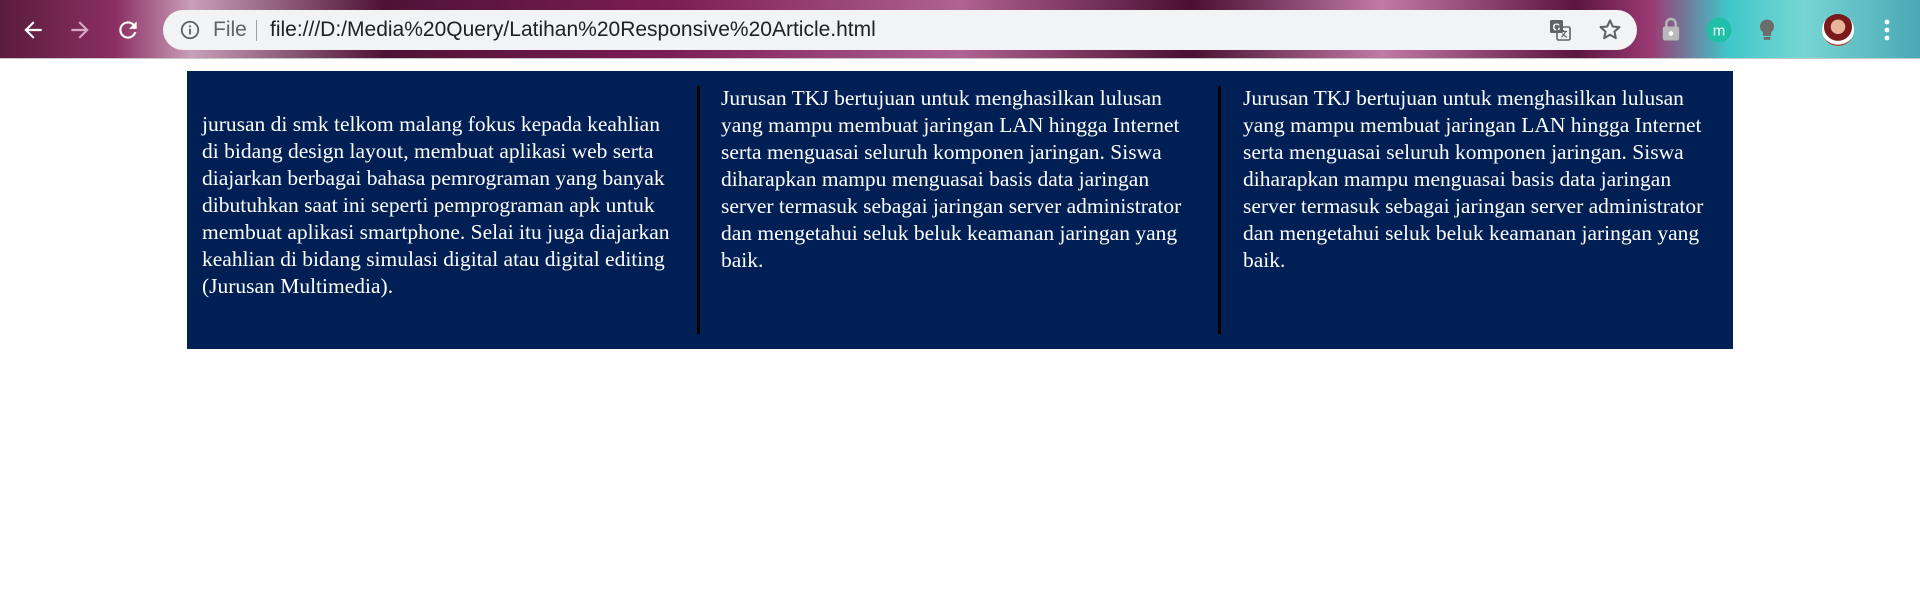  I want to click on reload-icon, so click(128, 30).